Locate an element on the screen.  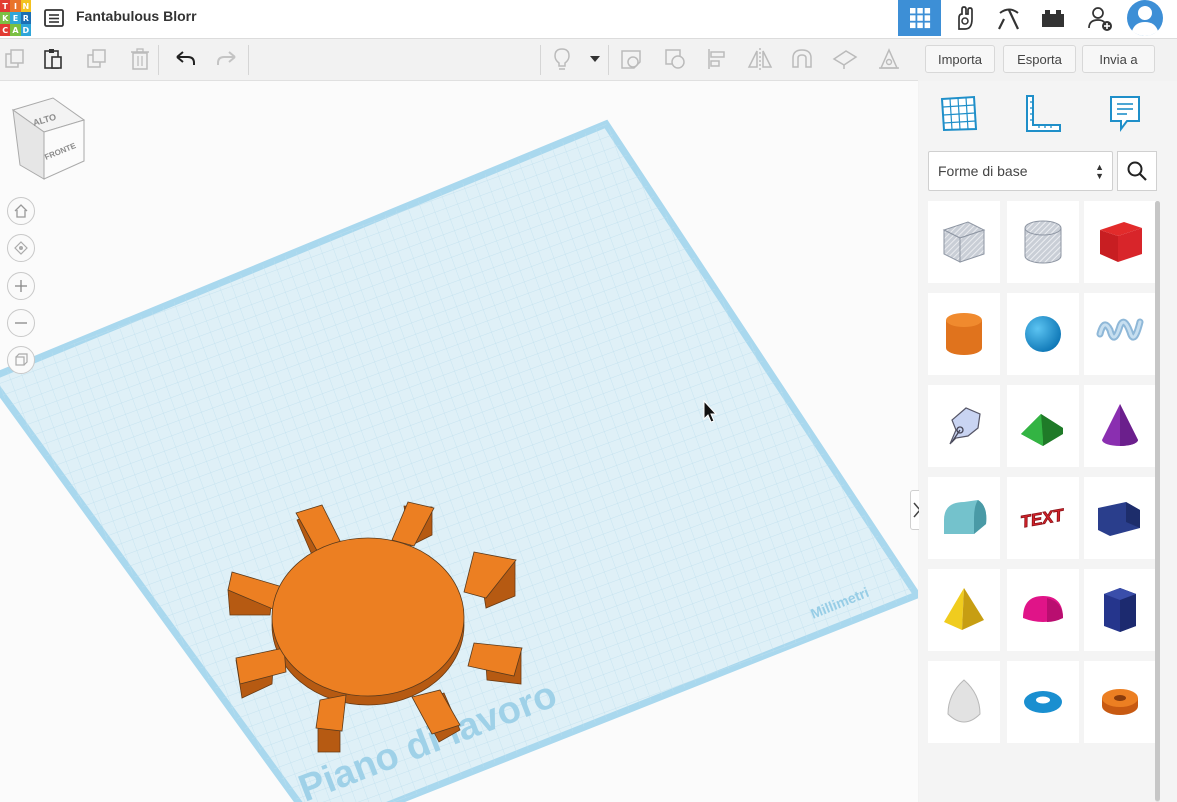
shape-generator-shape-tile is located at coordinates (964, 426).